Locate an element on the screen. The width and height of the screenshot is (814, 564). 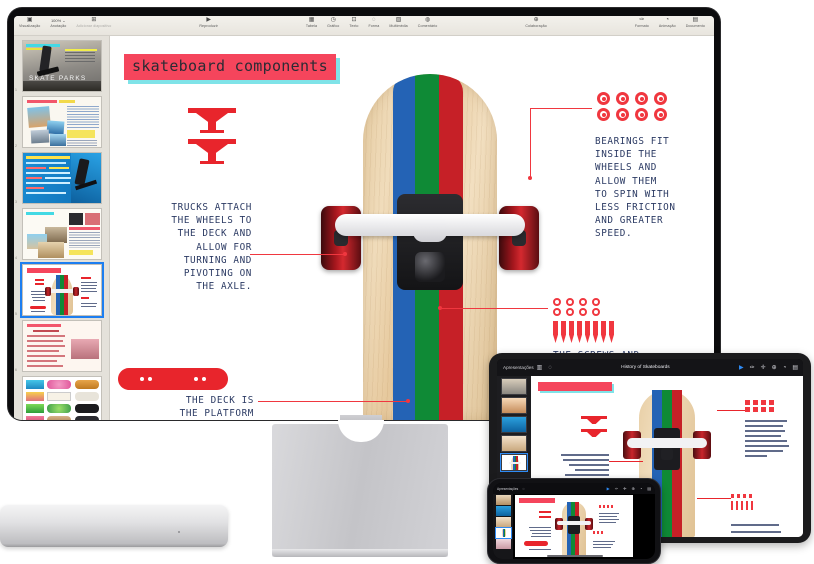
slide-thumbnail-5: 5 is located at coordinates (59, 290).